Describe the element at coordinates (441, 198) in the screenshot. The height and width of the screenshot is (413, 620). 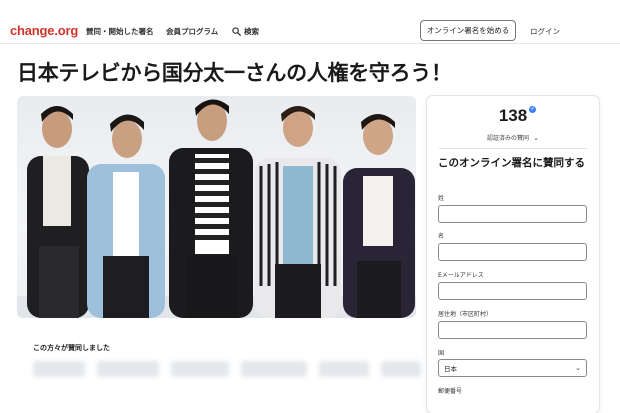
I see `last-name-label: 姓` at that location.